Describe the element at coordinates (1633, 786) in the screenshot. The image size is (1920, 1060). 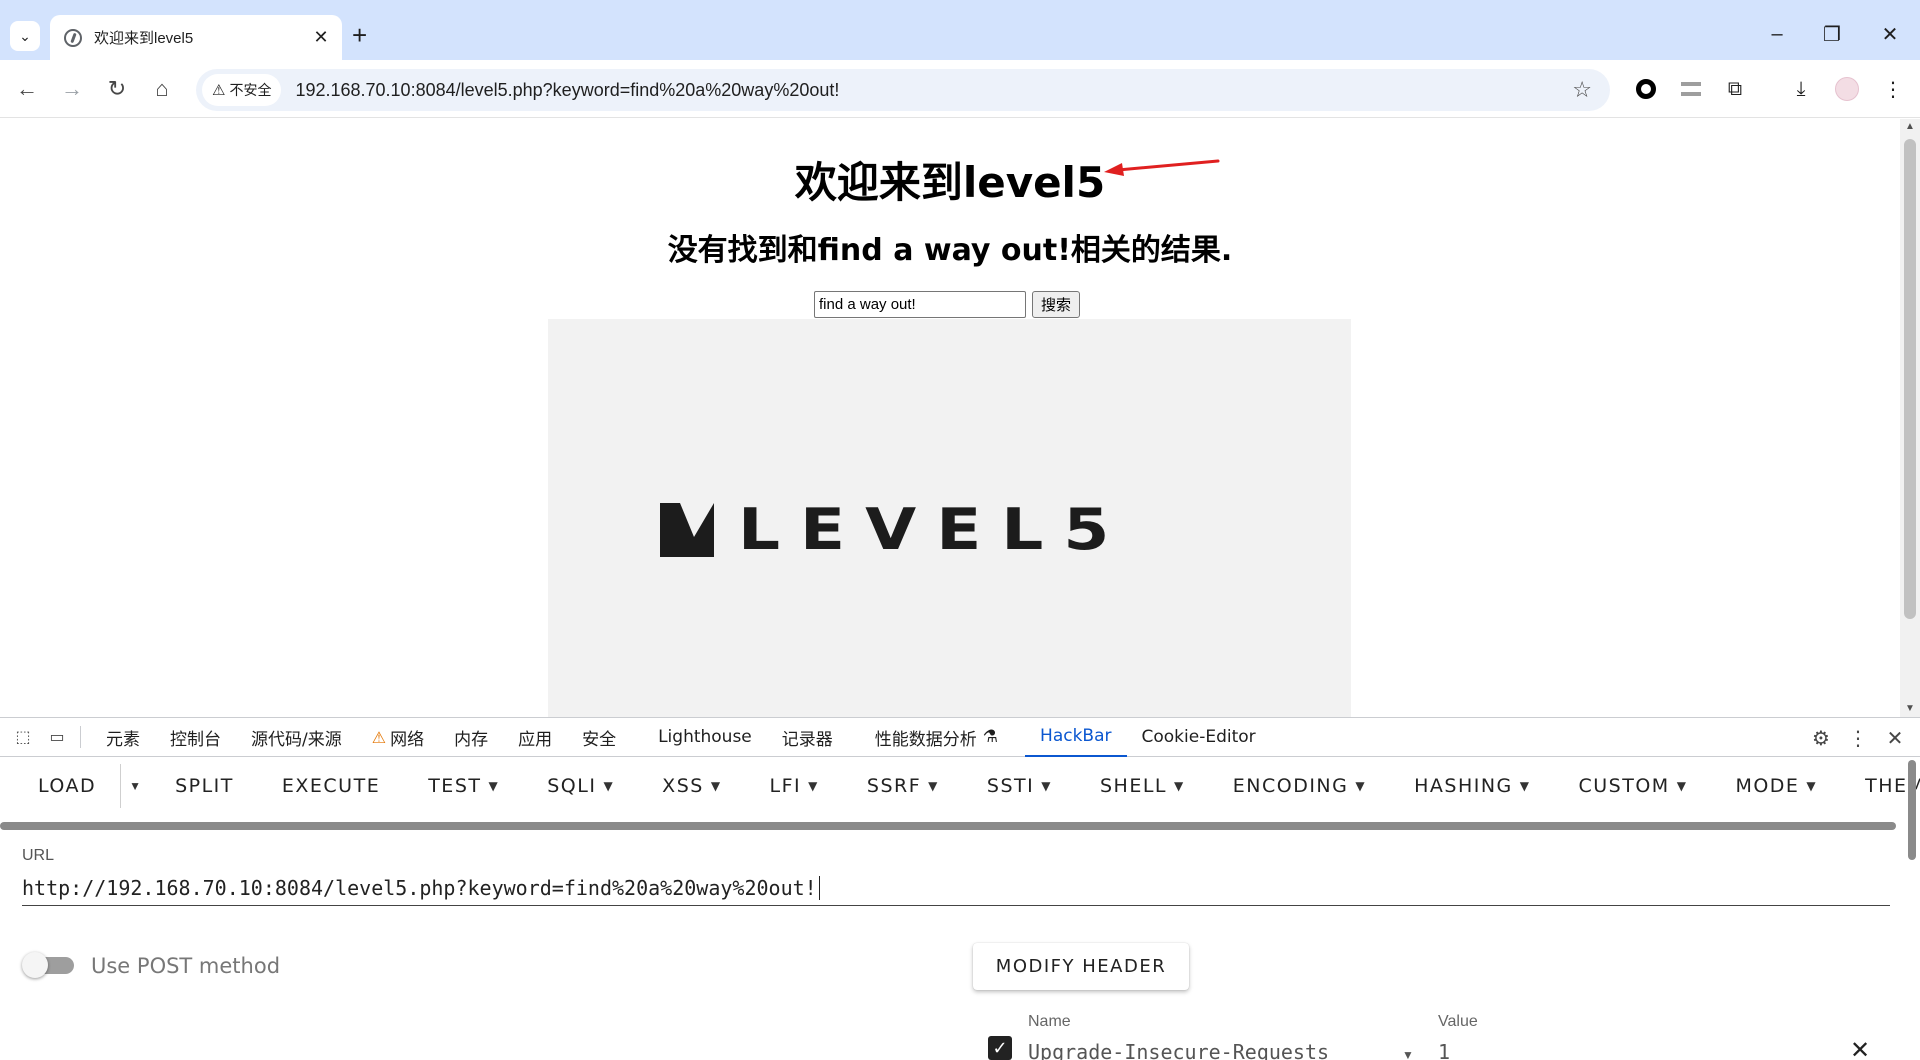
I see `custom-menu: CUSTOM ▼` at that location.